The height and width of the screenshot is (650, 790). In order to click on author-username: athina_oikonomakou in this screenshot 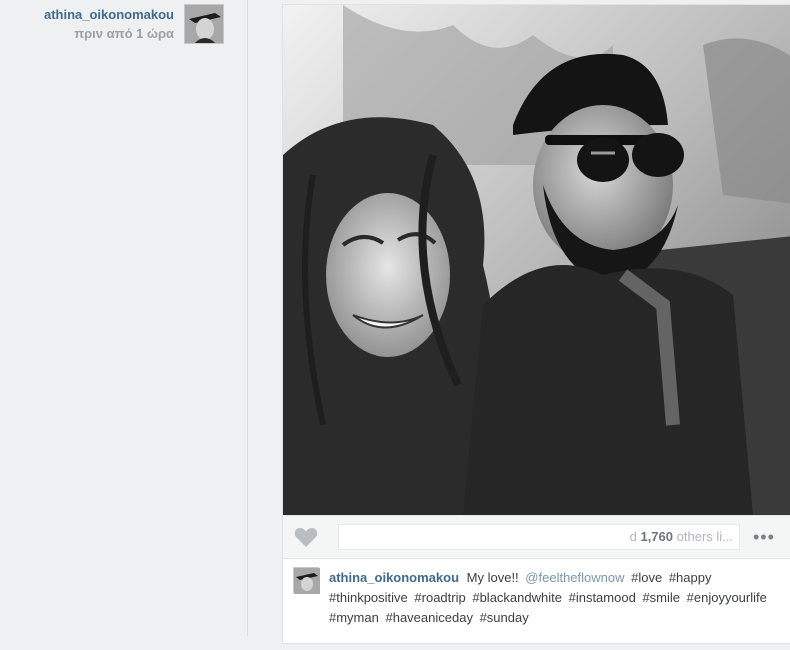, I will do `click(87, 14)`.